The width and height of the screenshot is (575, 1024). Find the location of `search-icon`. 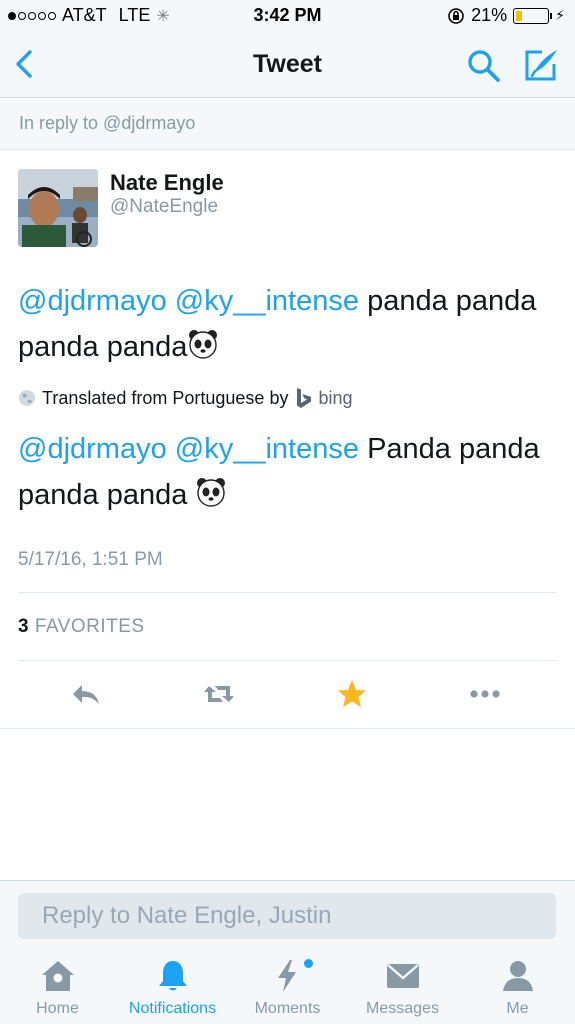

search-icon is located at coordinates (484, 66).